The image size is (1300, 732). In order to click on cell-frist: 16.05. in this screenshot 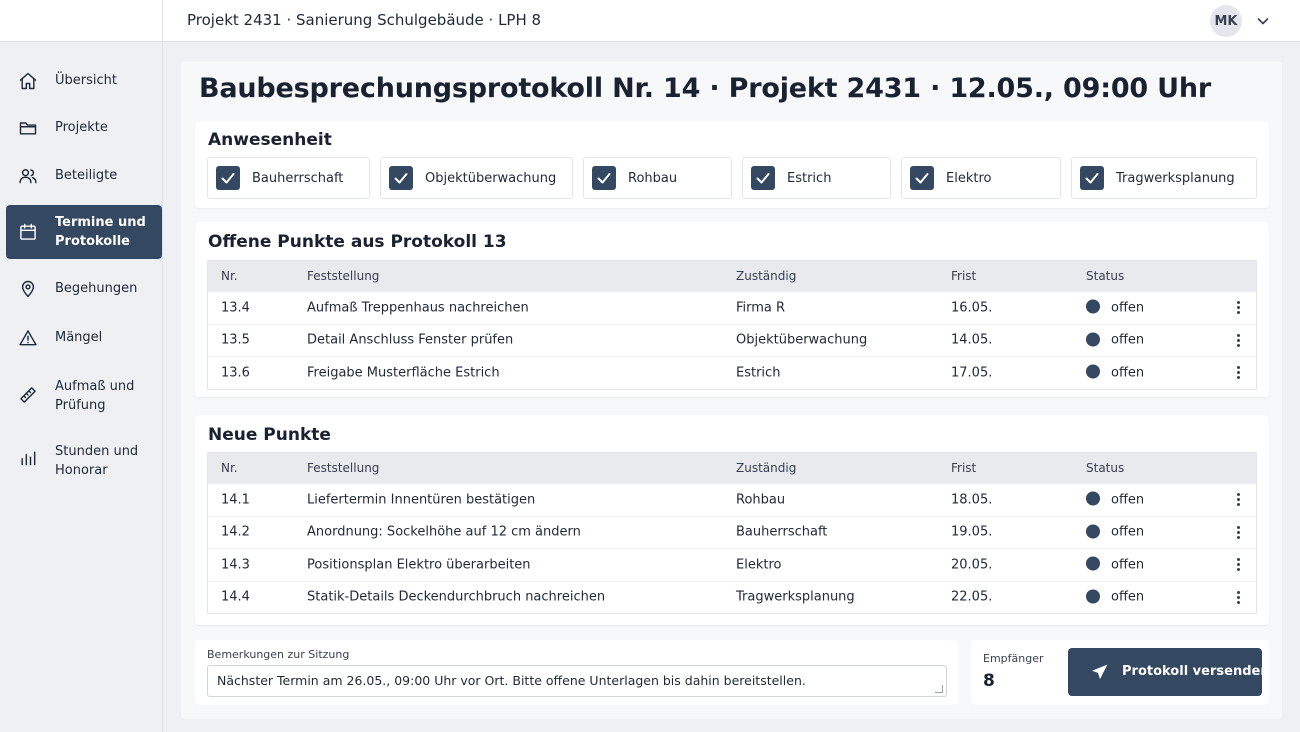, I will do `click(972, 308)`.